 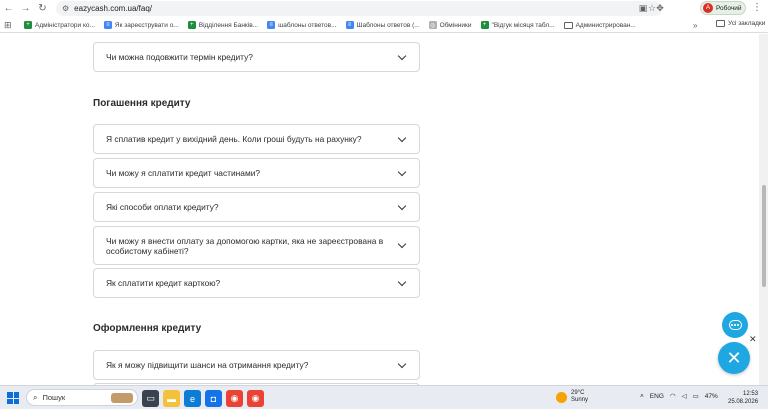 I want to click on scrollbar-thumb, so click(x=764, y=236).